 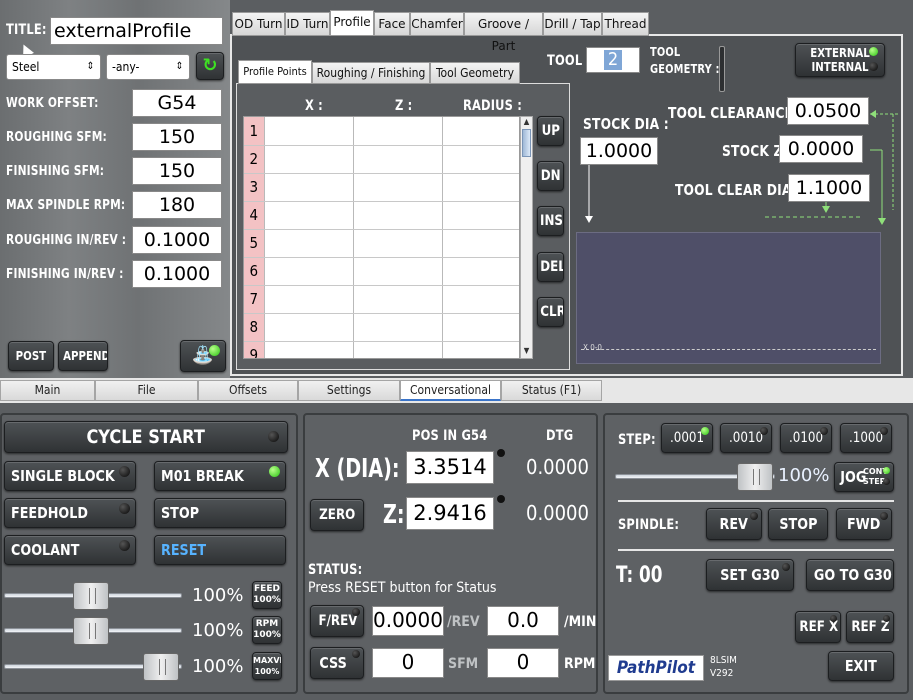 What do you see at coordinates (254, 243) in the screenshot?
I see `row-number: 5` at bounding box center [254, 243].